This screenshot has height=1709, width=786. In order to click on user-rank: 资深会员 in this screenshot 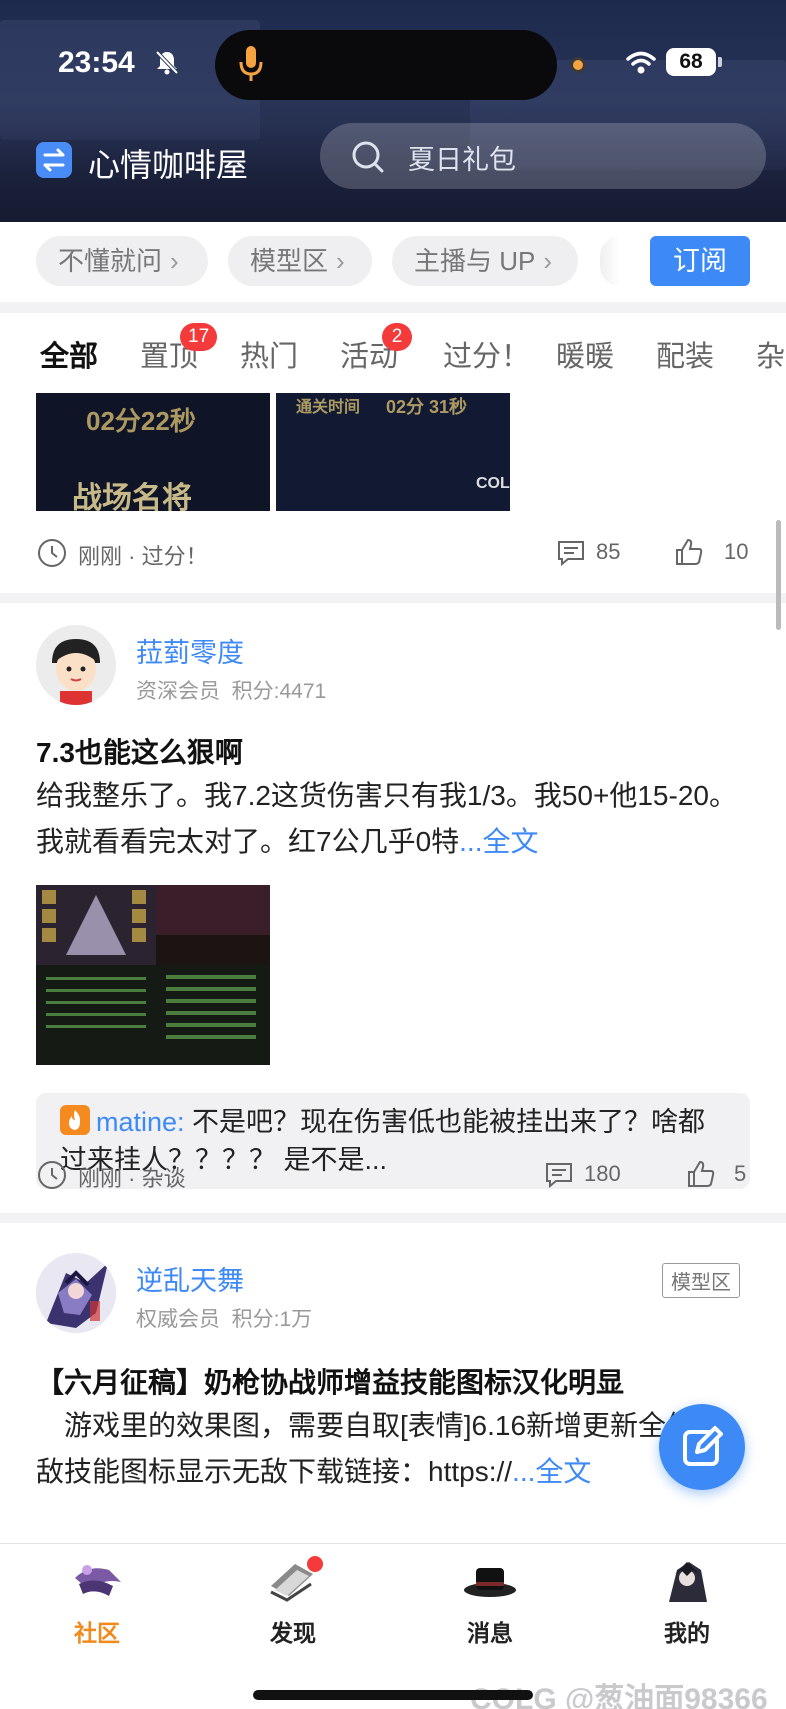, I will do `click(178, 691)`.